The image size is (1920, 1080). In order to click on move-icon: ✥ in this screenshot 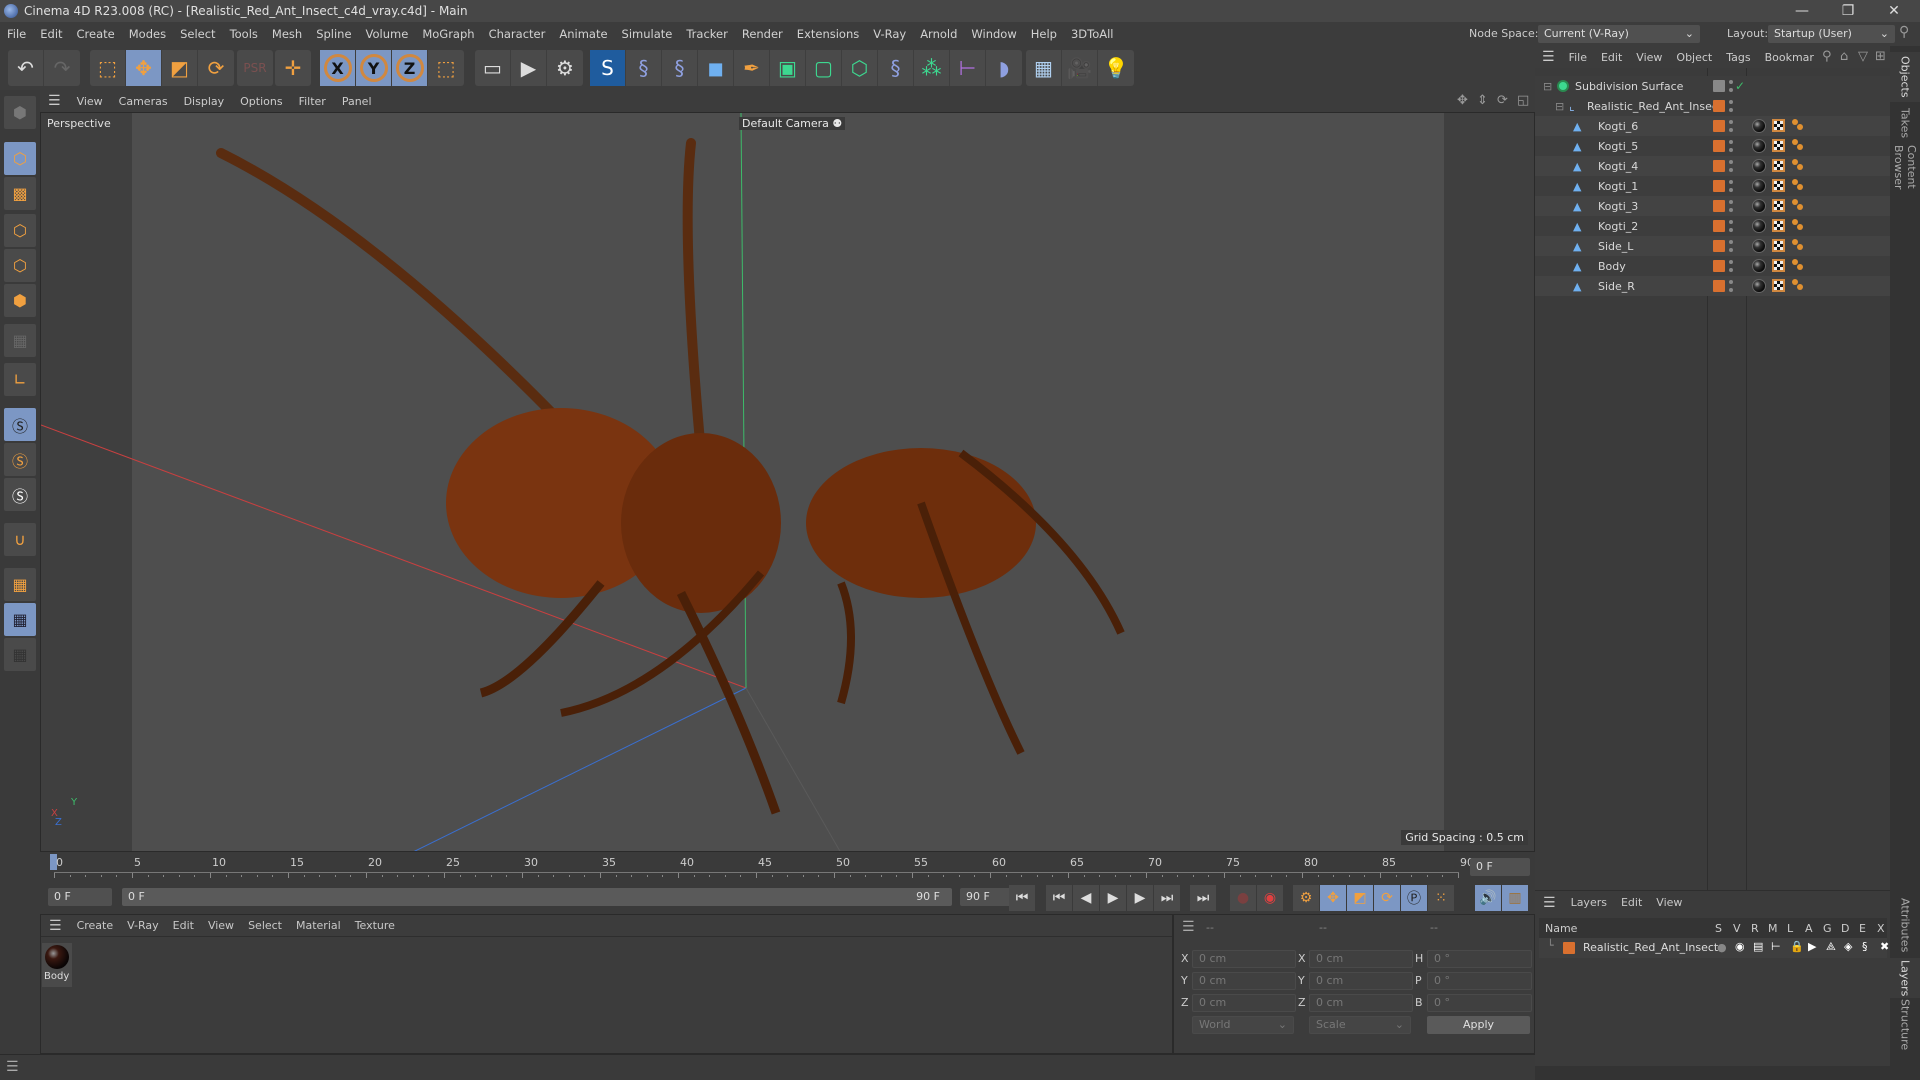, I will do `click(144, 68)`.